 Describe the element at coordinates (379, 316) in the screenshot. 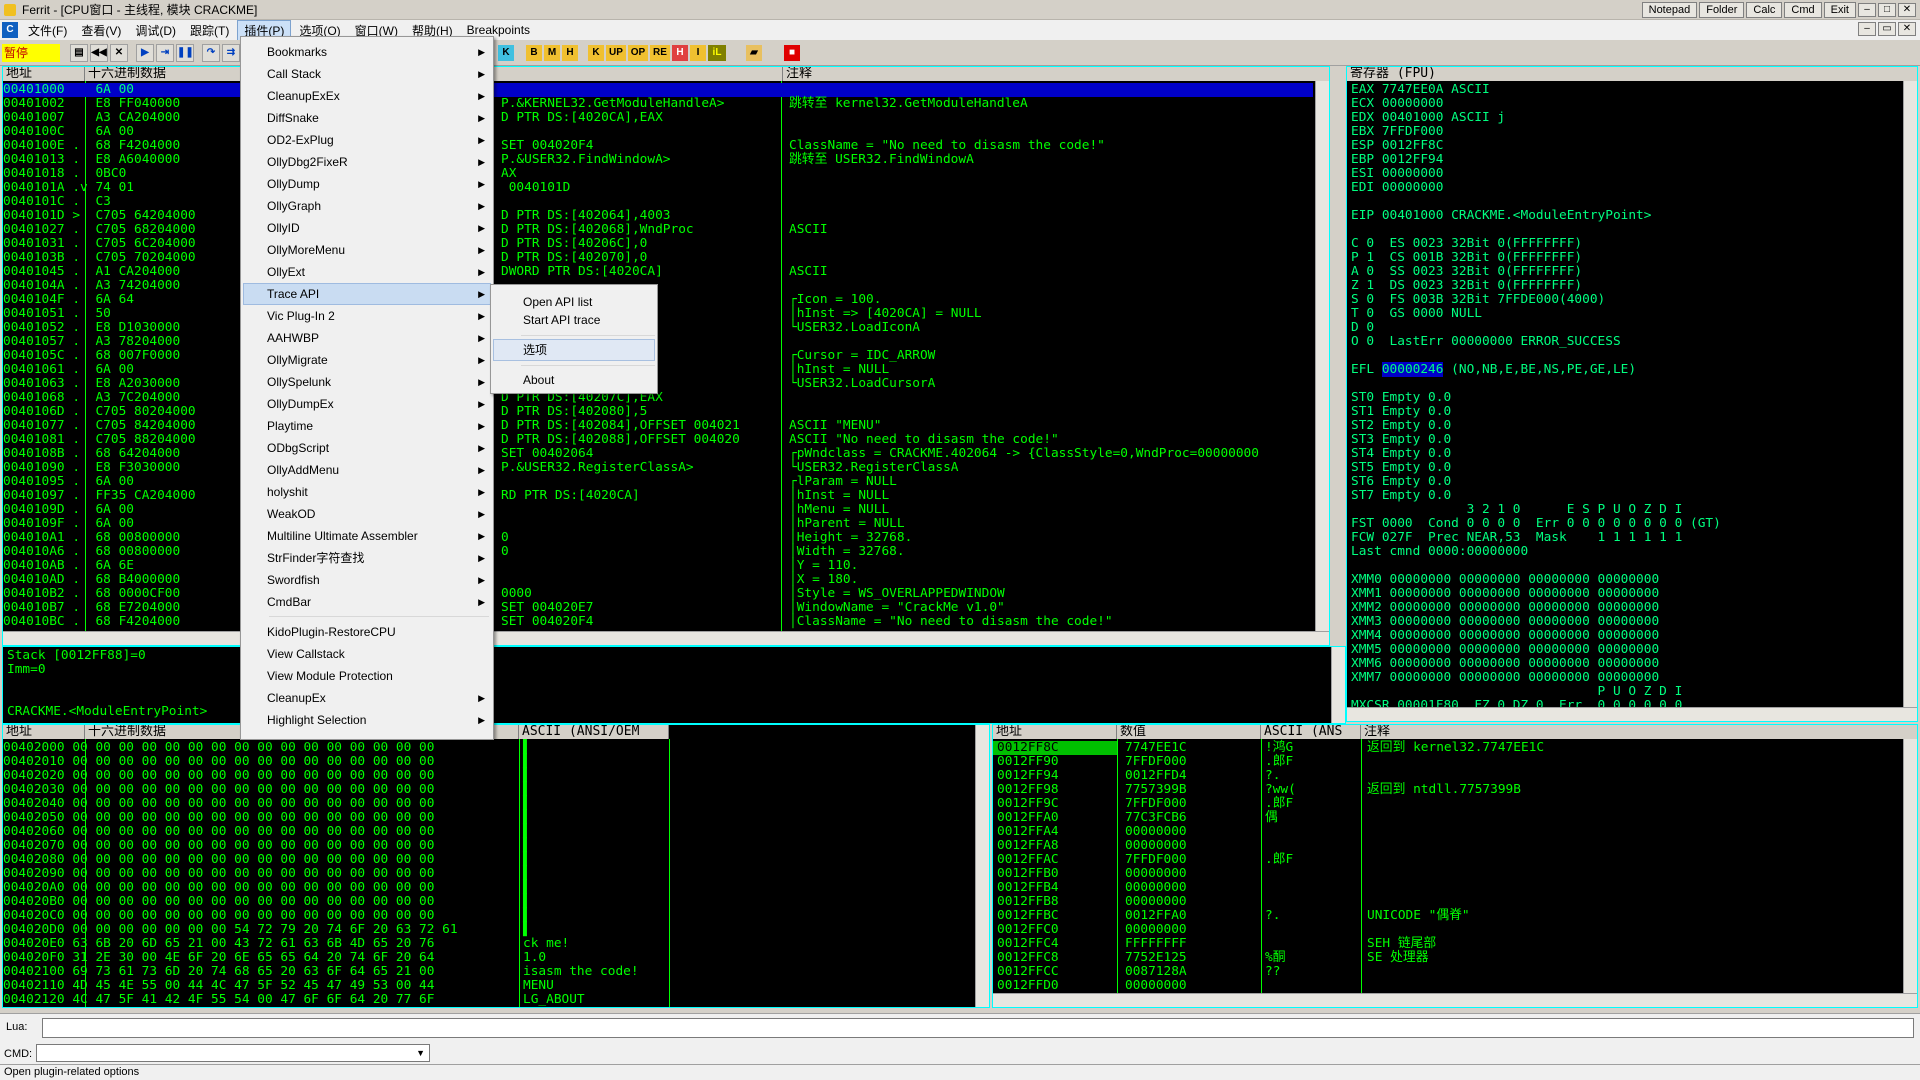

I see `plugin-menu-item: Vic Plug-In 2 ▶` at that location.